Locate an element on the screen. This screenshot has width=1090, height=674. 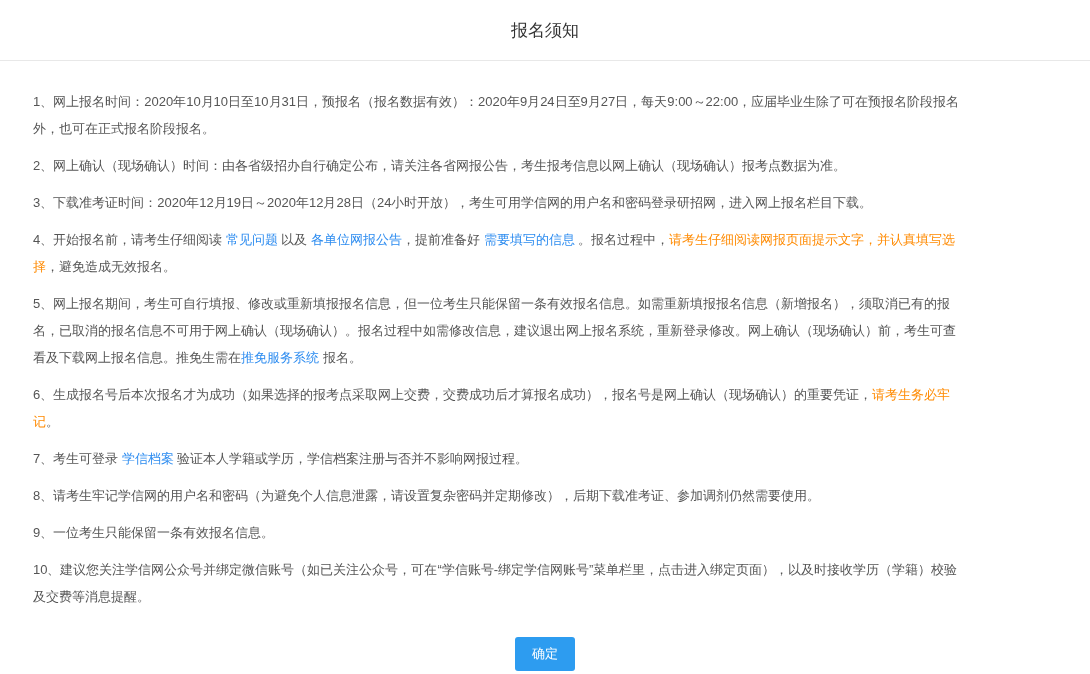
notice-paragraph: 4、开始报名前，请考生仔细阅读 常见问题 以及 各单位网报公告，提前准备好 需要填写的信息 。报名过程中，请考生仔细阅读网报页面提示文字，并认真填写选择，避免造成无效报名。 is located at coordinates (495, 253).